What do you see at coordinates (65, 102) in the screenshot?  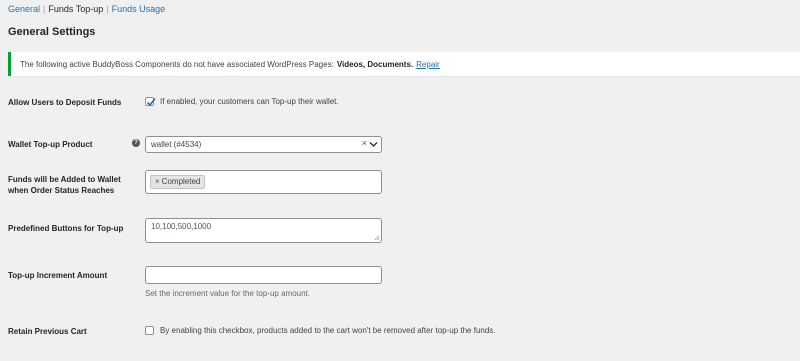 I see `allow-deposit-label: Allow Users to Deposit Funds` at bounding box center [65, 102].